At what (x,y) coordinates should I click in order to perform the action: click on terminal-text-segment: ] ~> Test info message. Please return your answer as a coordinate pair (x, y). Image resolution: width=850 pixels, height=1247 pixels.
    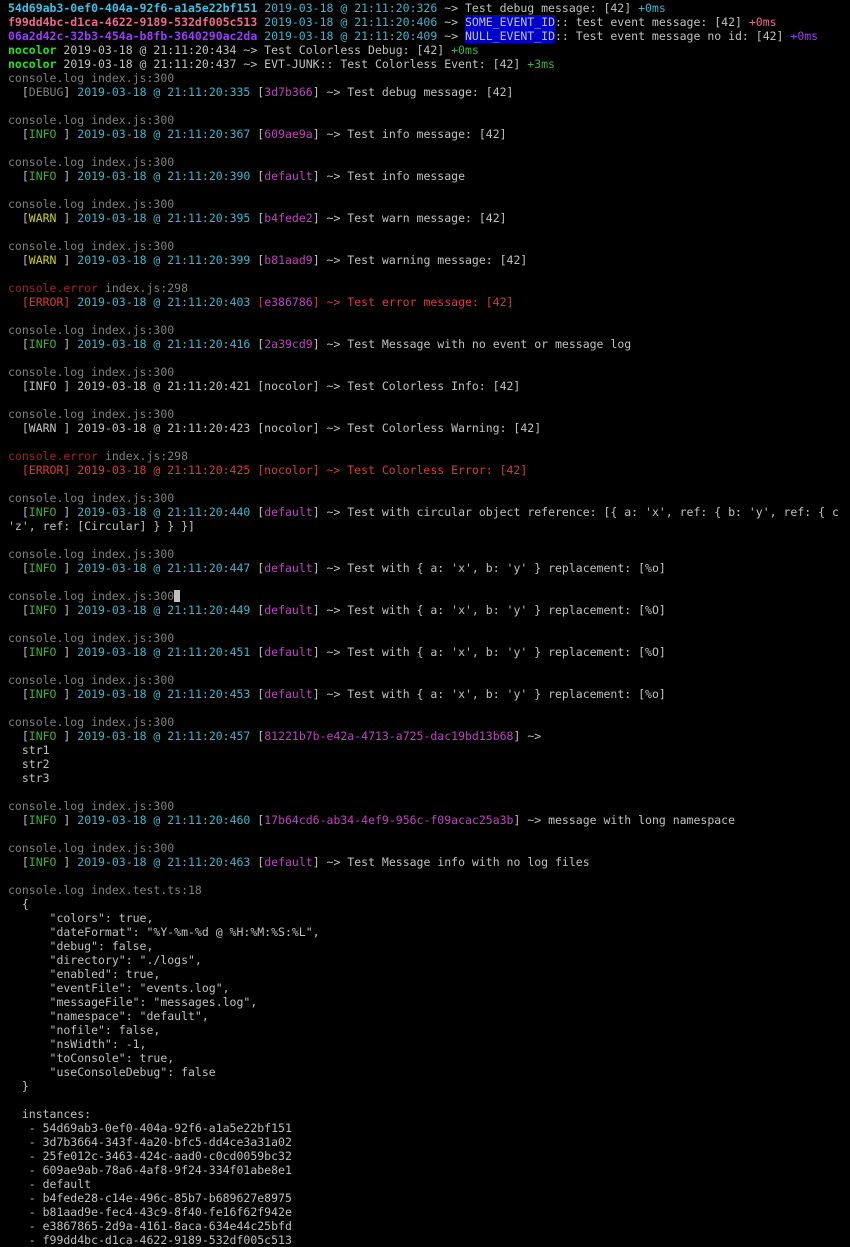
    Looking at the image, I should click on (389, 176).